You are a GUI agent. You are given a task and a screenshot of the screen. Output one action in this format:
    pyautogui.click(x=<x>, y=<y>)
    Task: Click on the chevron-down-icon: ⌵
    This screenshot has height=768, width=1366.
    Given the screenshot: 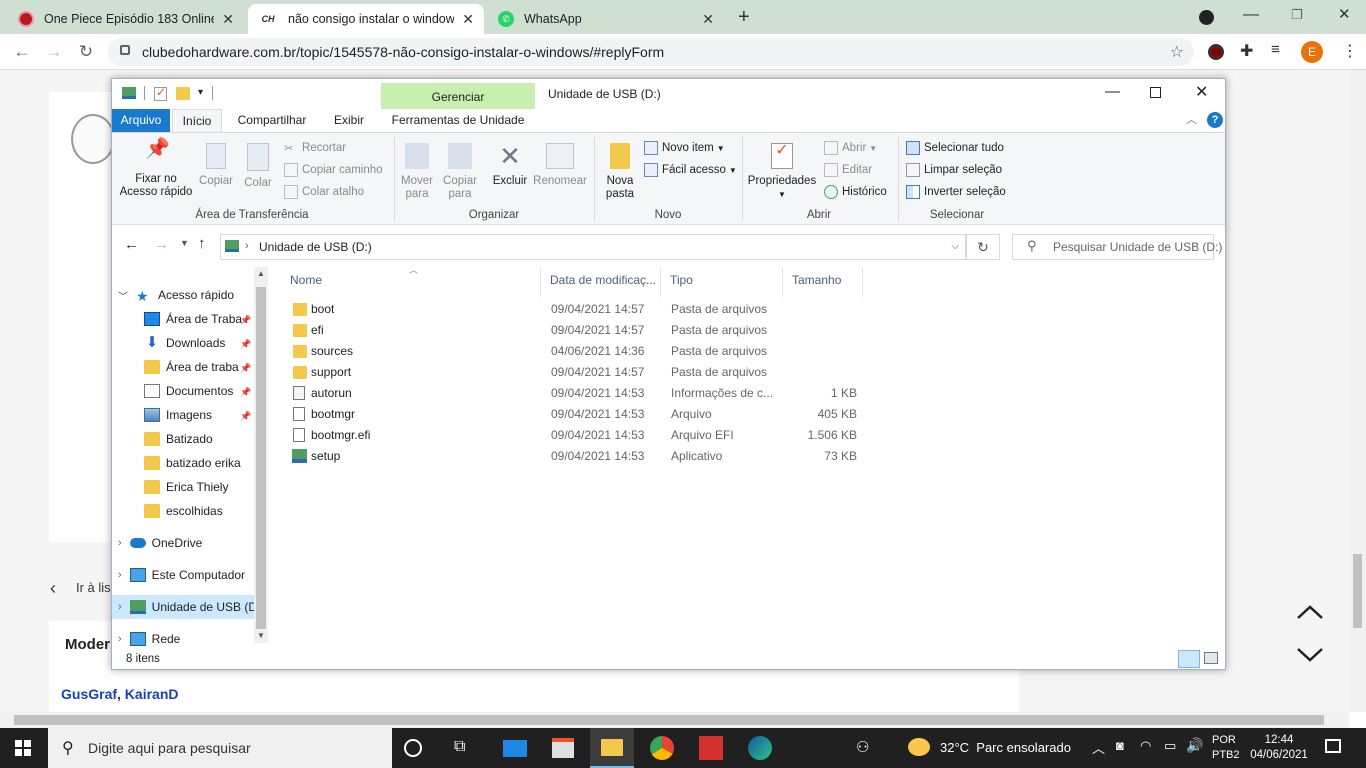 What is the action you would take?
    pyautogui.click(x=955, y=246)
    